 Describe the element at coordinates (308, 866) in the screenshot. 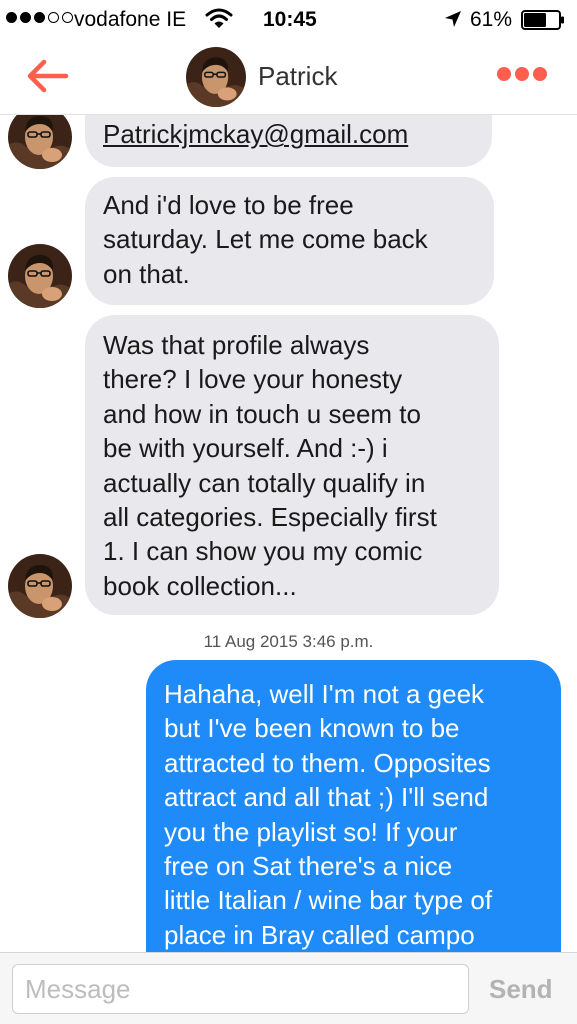

I see `message-line: free on Sat there's a nice` at that location.